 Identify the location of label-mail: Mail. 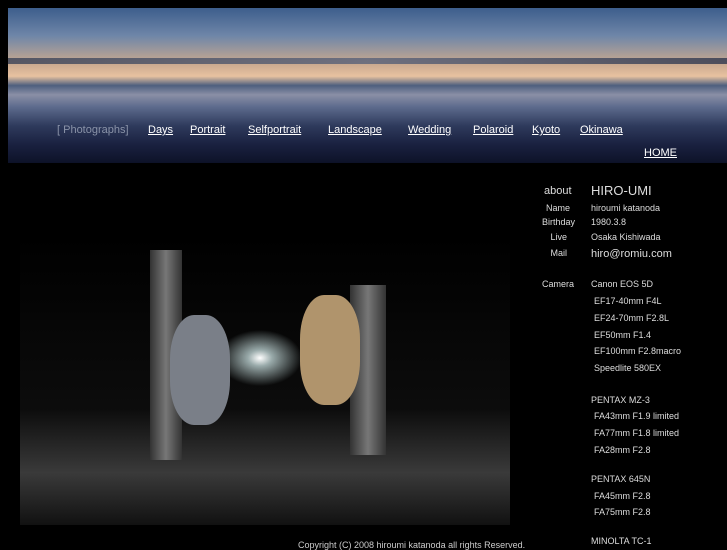
(558, 253).